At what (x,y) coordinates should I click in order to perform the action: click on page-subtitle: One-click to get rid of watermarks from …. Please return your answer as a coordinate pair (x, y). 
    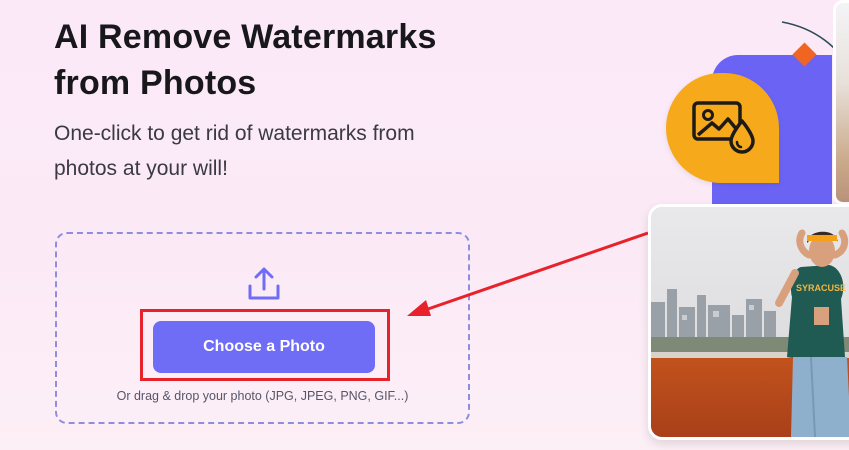
    Looking at the image, I should click on (234, 151).